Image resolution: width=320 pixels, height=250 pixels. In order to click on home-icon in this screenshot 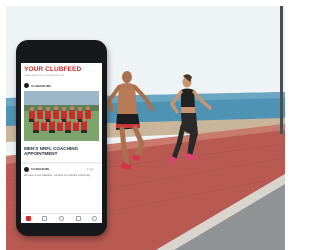, I will do `click(28, 218)`.